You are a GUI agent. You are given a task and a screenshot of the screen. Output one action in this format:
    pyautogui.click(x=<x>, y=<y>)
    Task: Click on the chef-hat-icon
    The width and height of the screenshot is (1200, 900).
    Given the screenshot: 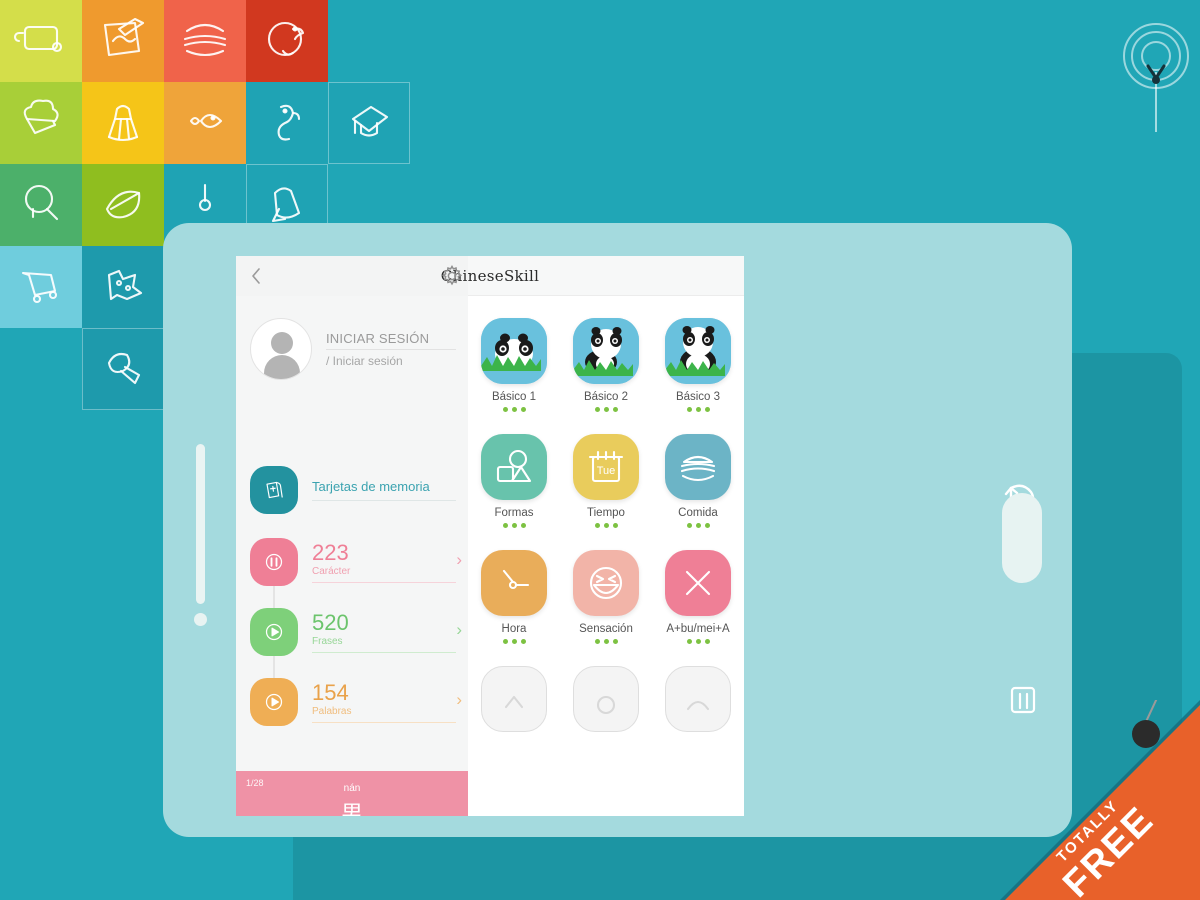 What is the action you would take?
    pyautogui.click(x=41, y=123)
    